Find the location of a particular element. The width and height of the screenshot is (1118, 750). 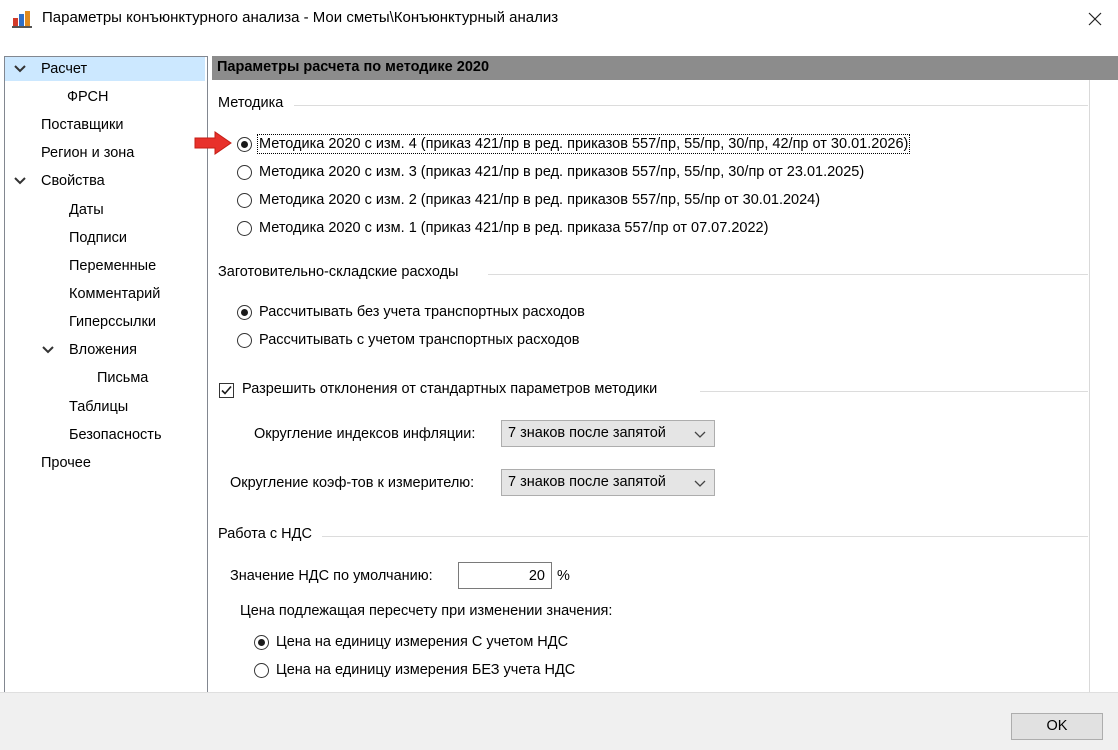

vat-value-input is located at coordinates (505, 575).